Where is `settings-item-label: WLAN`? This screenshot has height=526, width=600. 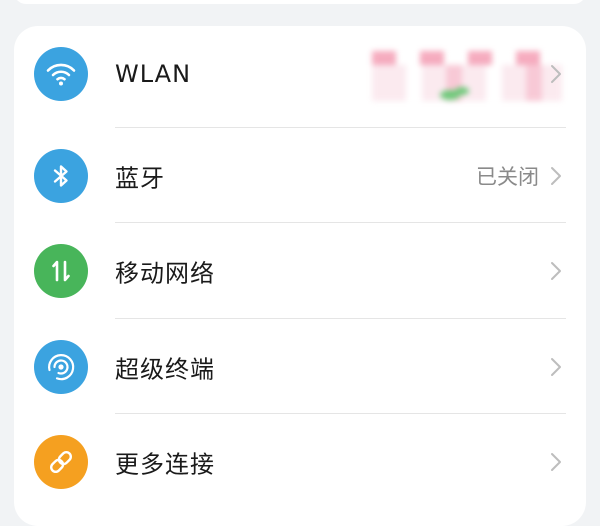 settings-item-label: WLAN is located at coordinates (153, 73).